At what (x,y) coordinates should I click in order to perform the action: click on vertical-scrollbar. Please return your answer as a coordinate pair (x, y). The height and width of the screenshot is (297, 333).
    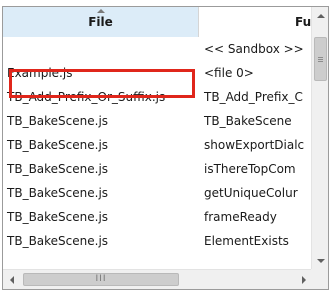
    Looking at the image, I should click on (319, 138).